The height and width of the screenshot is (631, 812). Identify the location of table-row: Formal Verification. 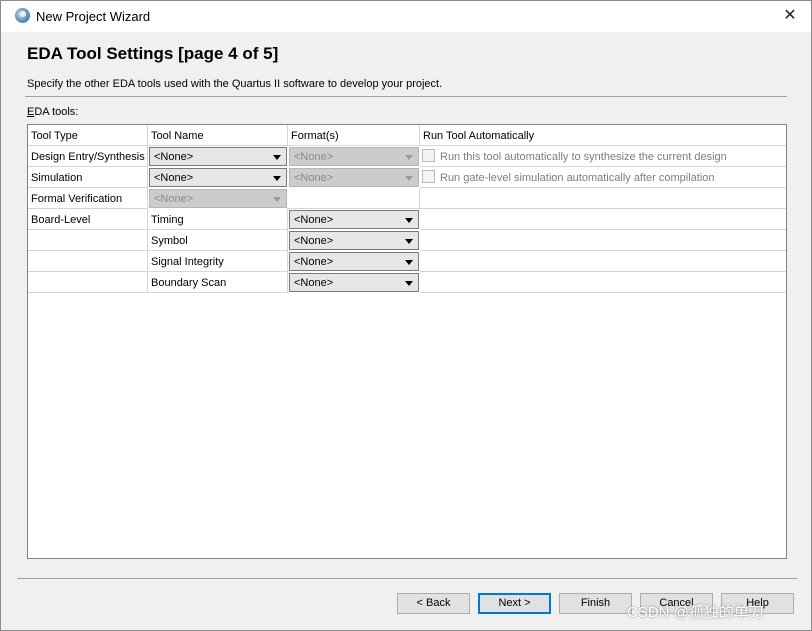
(88, 198).